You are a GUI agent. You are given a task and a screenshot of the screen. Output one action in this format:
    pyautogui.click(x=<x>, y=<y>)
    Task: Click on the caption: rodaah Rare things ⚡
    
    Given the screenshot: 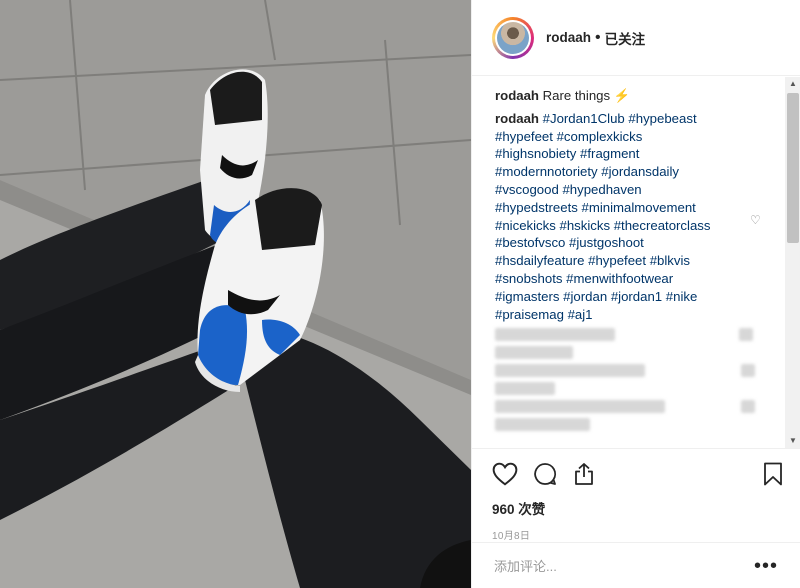 What is the action you would take?
    pyautogui.click(x=640, y=96)
    